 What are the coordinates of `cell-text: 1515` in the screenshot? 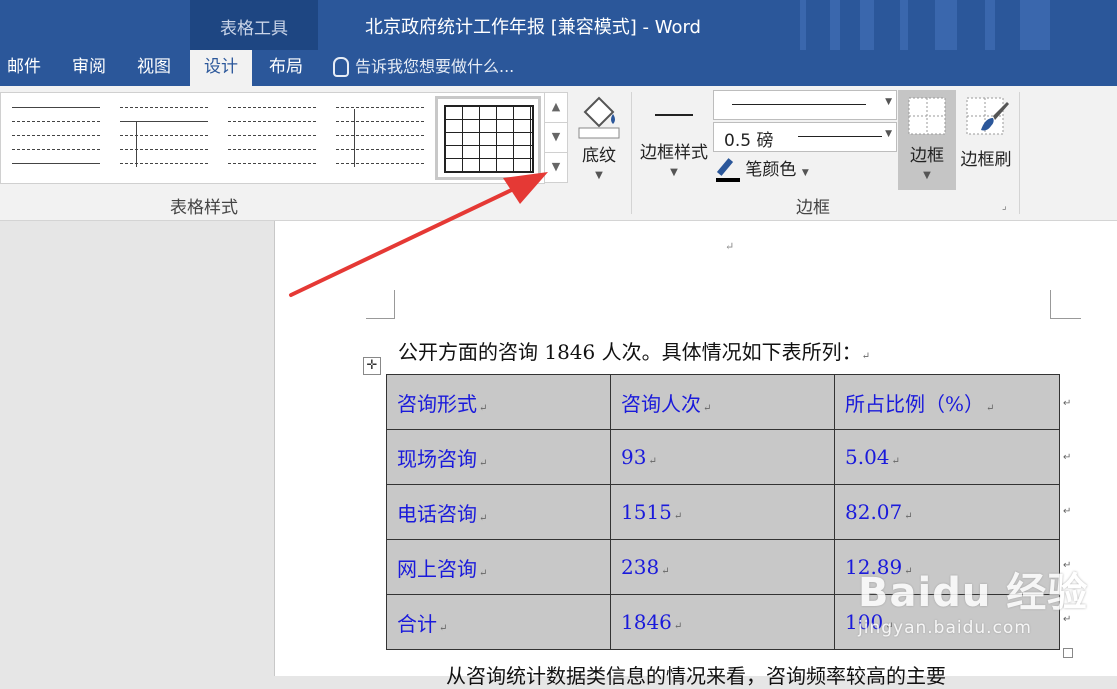 It's located at (646, 512).